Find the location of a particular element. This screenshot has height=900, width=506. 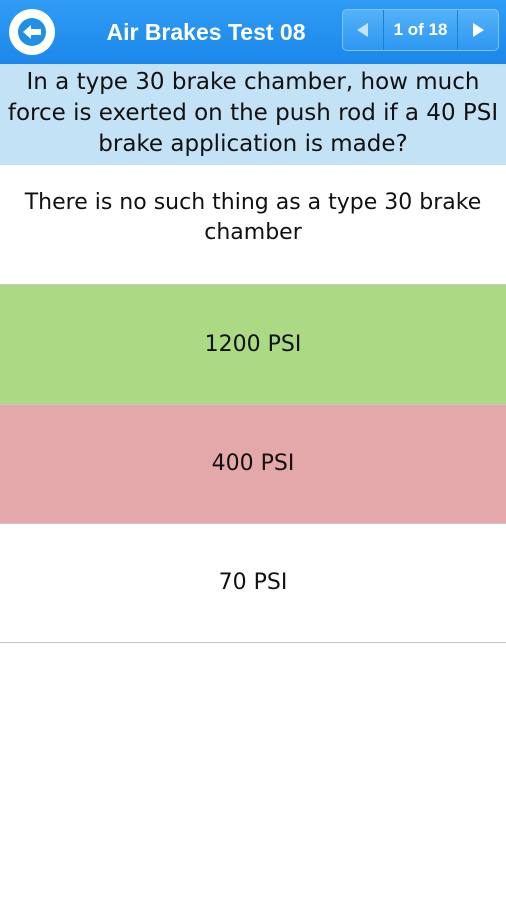

question-counter: 1 of 18 is located at coordinates (420, 29).